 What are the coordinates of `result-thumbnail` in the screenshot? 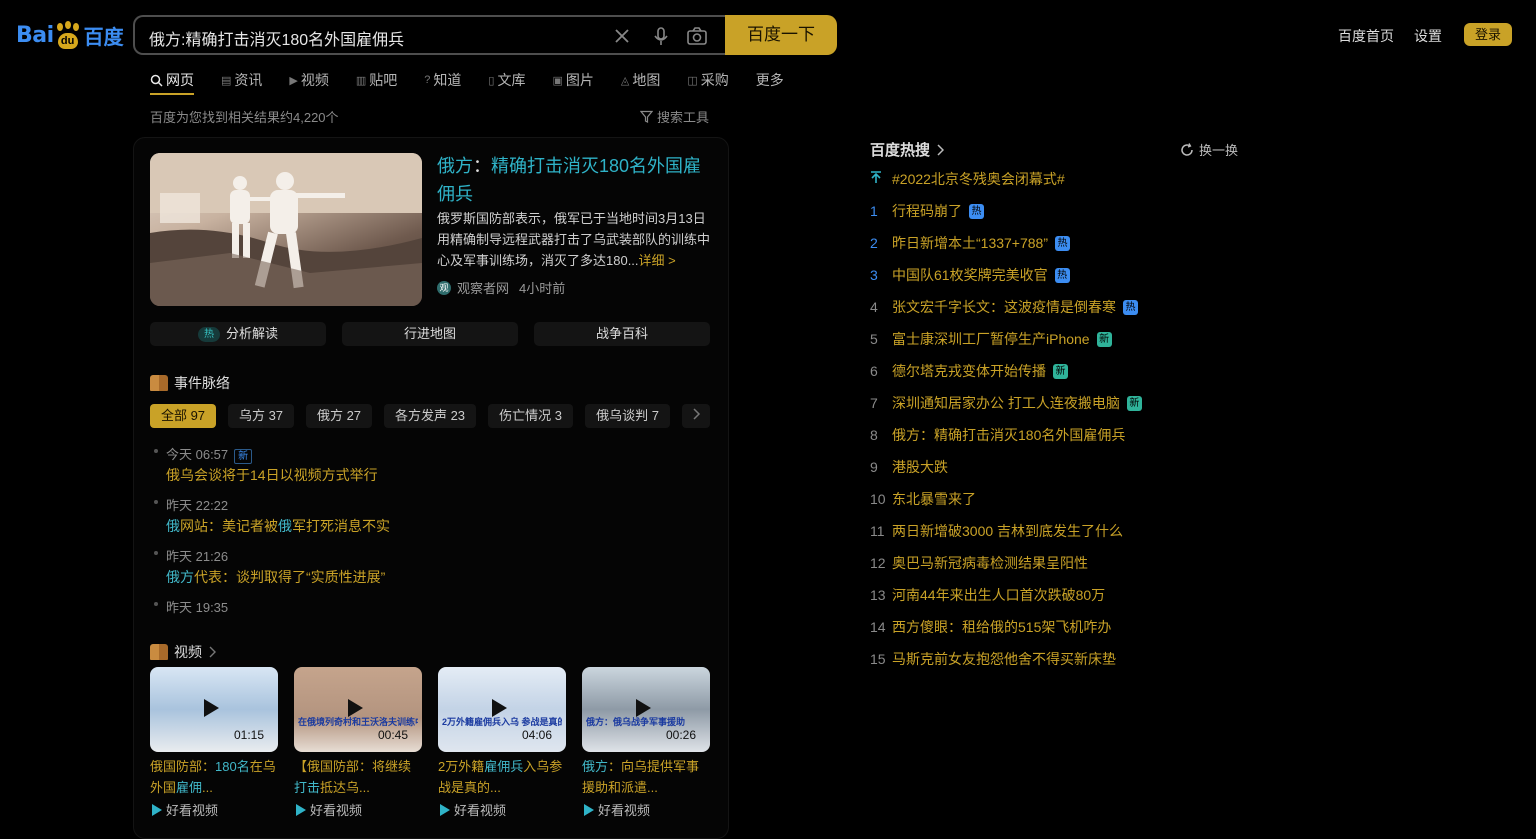 It's located at (286, 229).